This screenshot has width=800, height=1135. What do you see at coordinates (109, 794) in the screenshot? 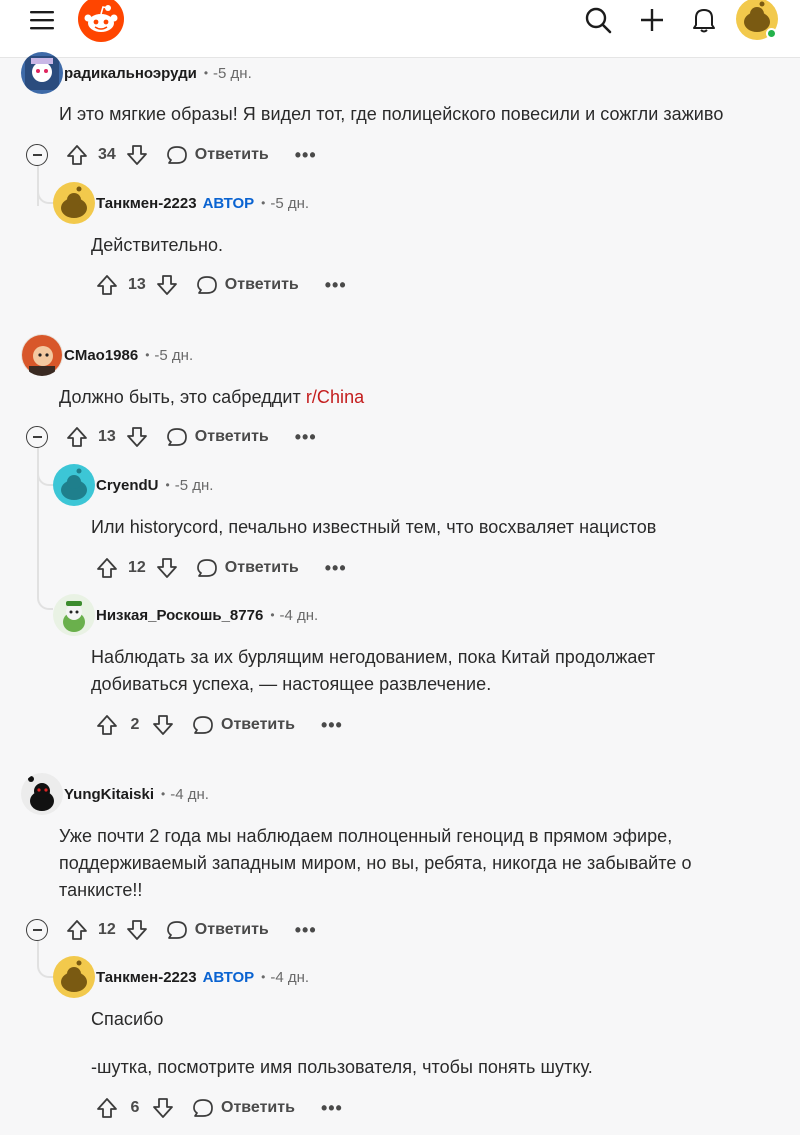
I see `username: YungKitaiski` at bounding box center [109, 794].